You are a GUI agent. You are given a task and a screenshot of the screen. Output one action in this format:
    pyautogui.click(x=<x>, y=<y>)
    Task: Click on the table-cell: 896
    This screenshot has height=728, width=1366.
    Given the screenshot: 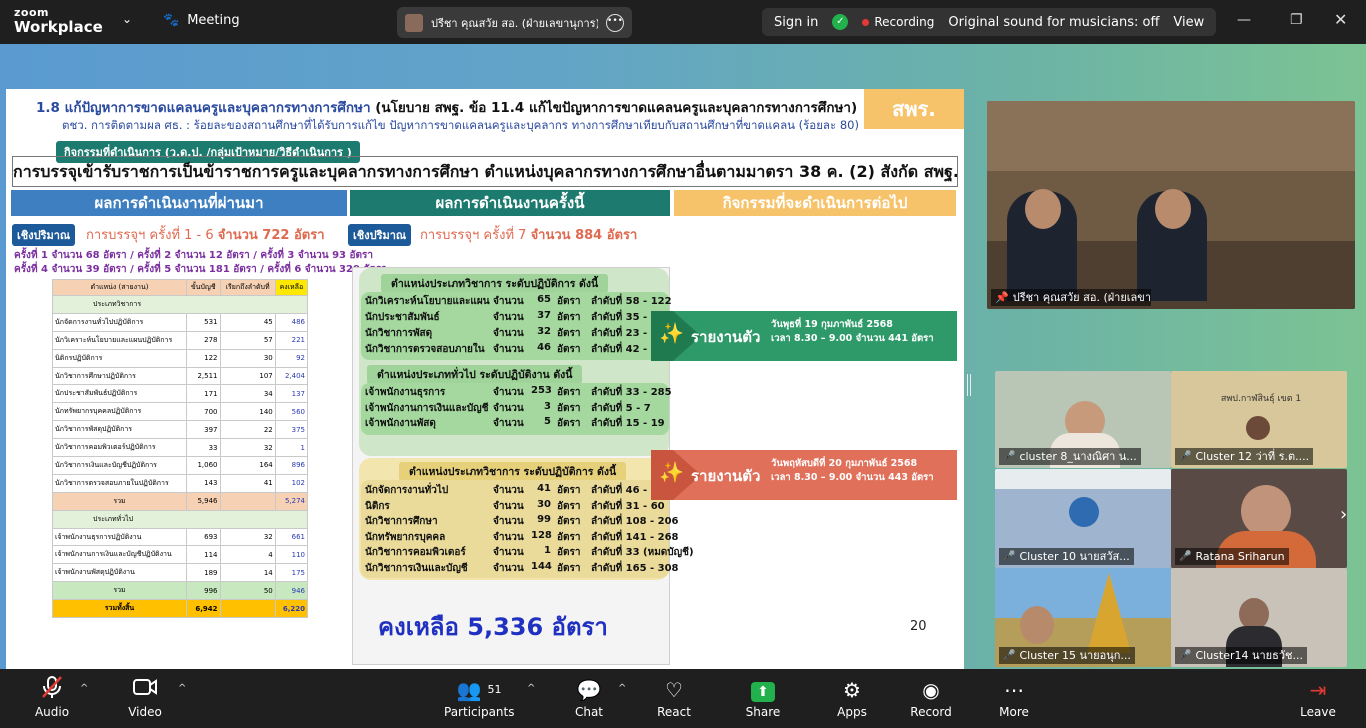 What is the action you would take?
    pyautogui.click(x=291, y=465)
    